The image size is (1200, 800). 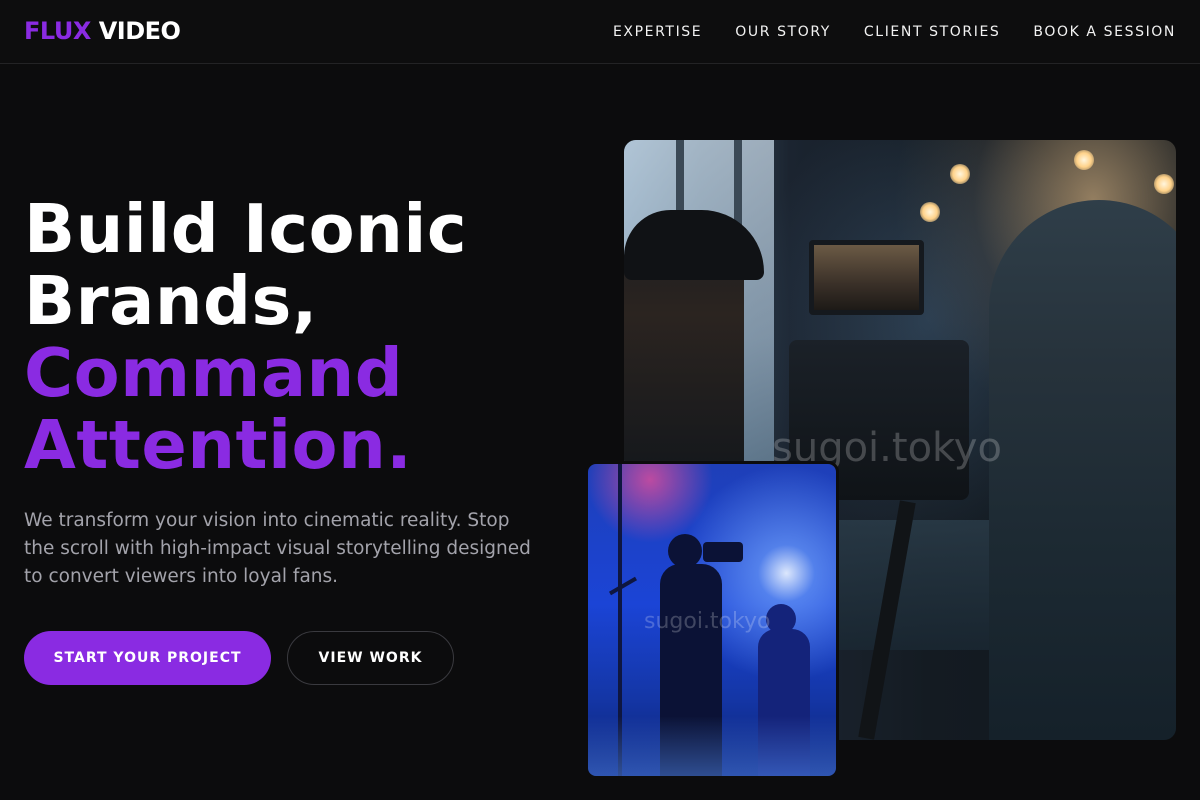 What do you see at coordinates (866, 277) in the screenshot?
I see `photo-field-monitor` at bounding box center [866, 277].